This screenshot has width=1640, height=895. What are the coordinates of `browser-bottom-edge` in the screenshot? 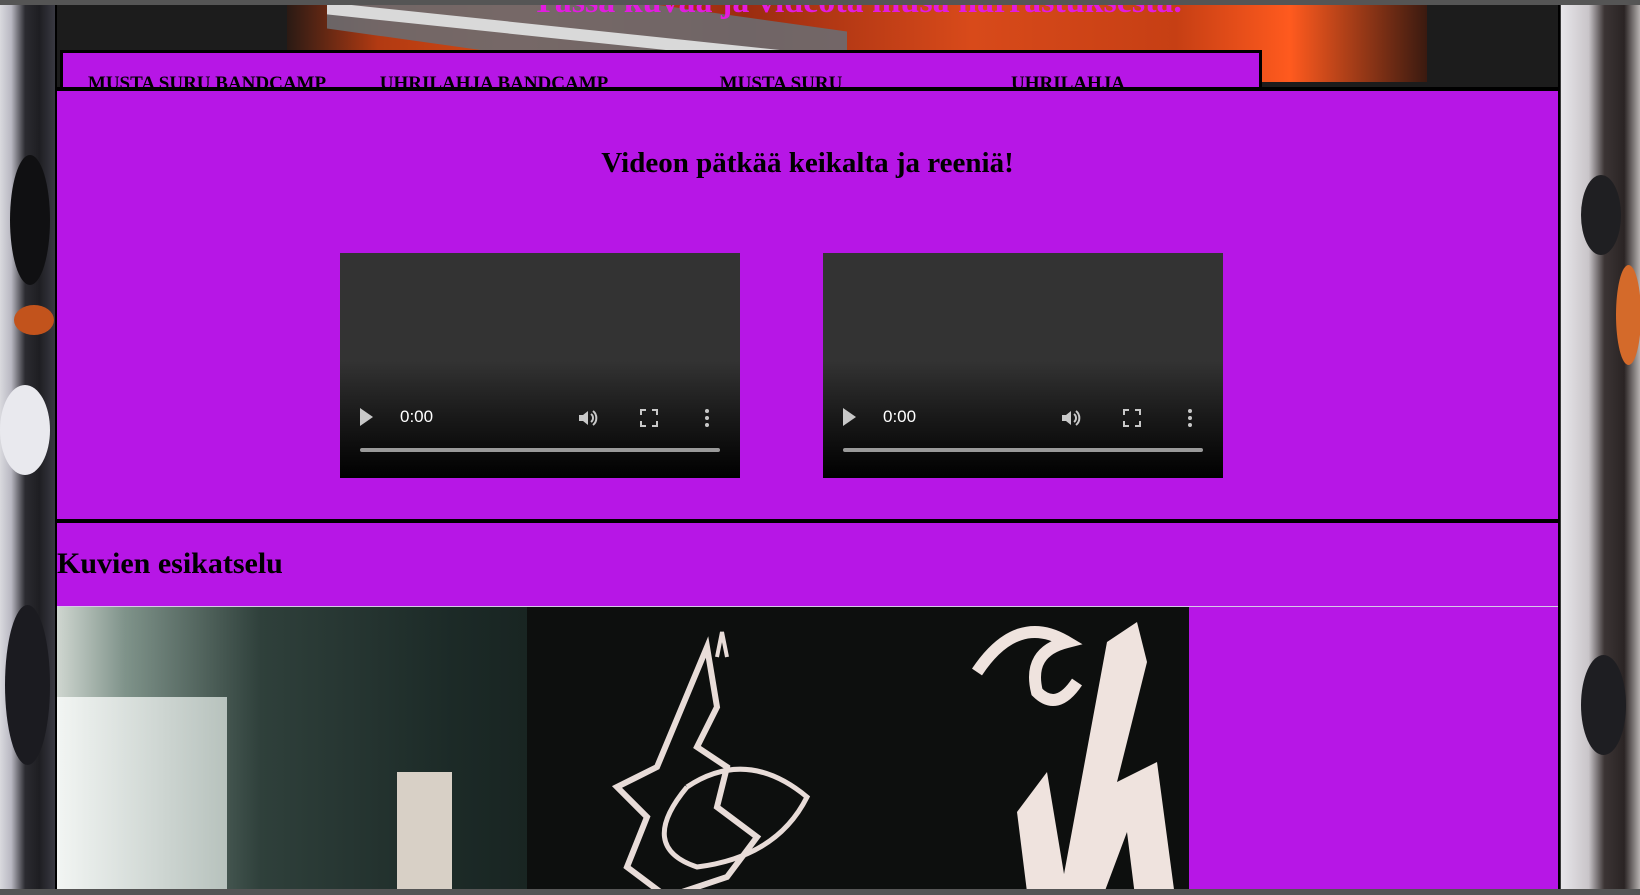 It's located at (820, 892).